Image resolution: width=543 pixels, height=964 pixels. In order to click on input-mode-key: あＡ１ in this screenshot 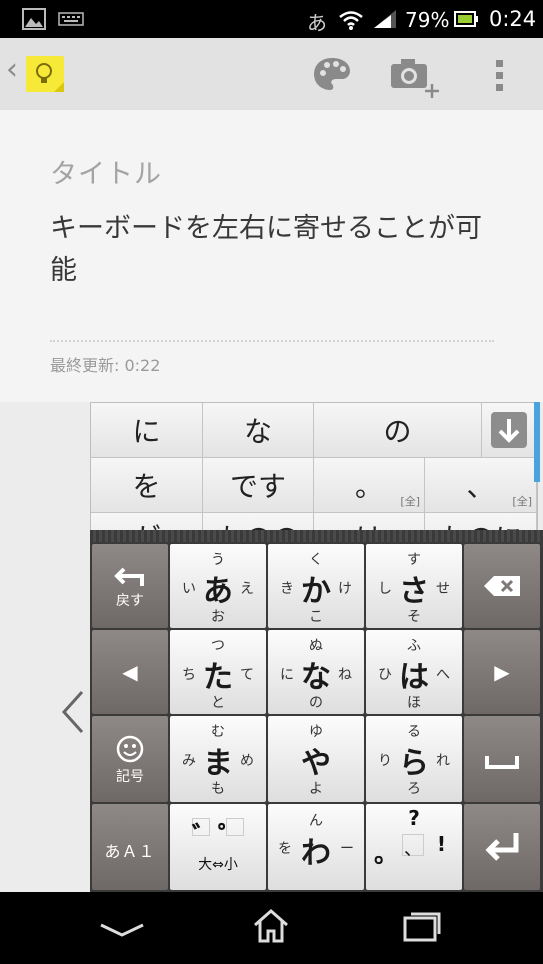, I will do `click(130, 847)`.